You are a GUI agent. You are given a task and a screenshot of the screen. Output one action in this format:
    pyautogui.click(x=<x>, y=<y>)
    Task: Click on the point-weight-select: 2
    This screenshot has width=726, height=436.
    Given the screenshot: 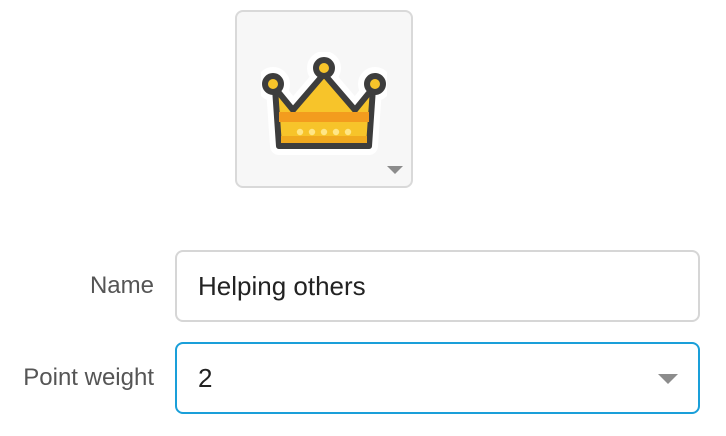 What is the action you would take?
    pyautogui.click(x=437, y=378)
    